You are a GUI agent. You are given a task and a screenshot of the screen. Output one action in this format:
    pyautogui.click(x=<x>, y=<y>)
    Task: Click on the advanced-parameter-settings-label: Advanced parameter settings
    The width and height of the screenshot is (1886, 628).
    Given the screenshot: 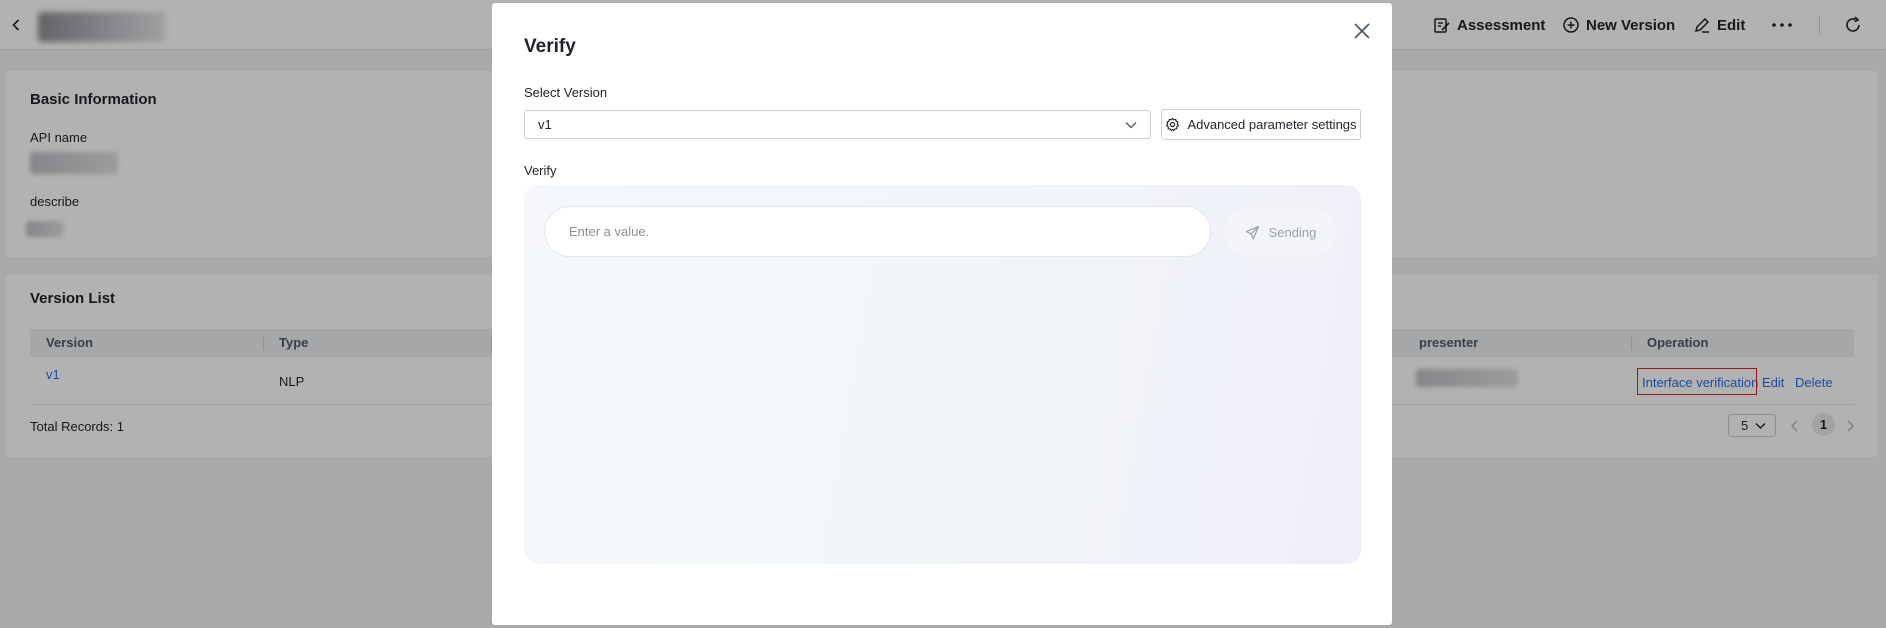 What is the action you would take?
    pyautogui.click(x=1272, y=124)
    